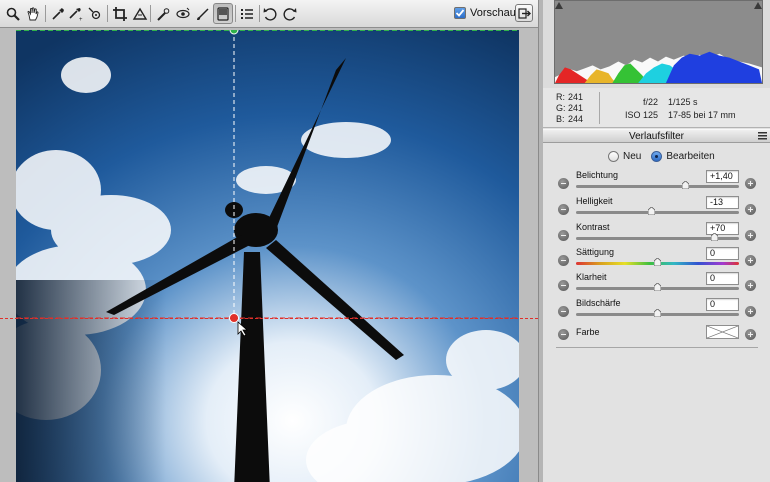 Image resolution: width=770 pixels, height=482 pixels. Describe the element at coordinates (658, 67) in the screenshot. I see `histogram-graph` at that location.